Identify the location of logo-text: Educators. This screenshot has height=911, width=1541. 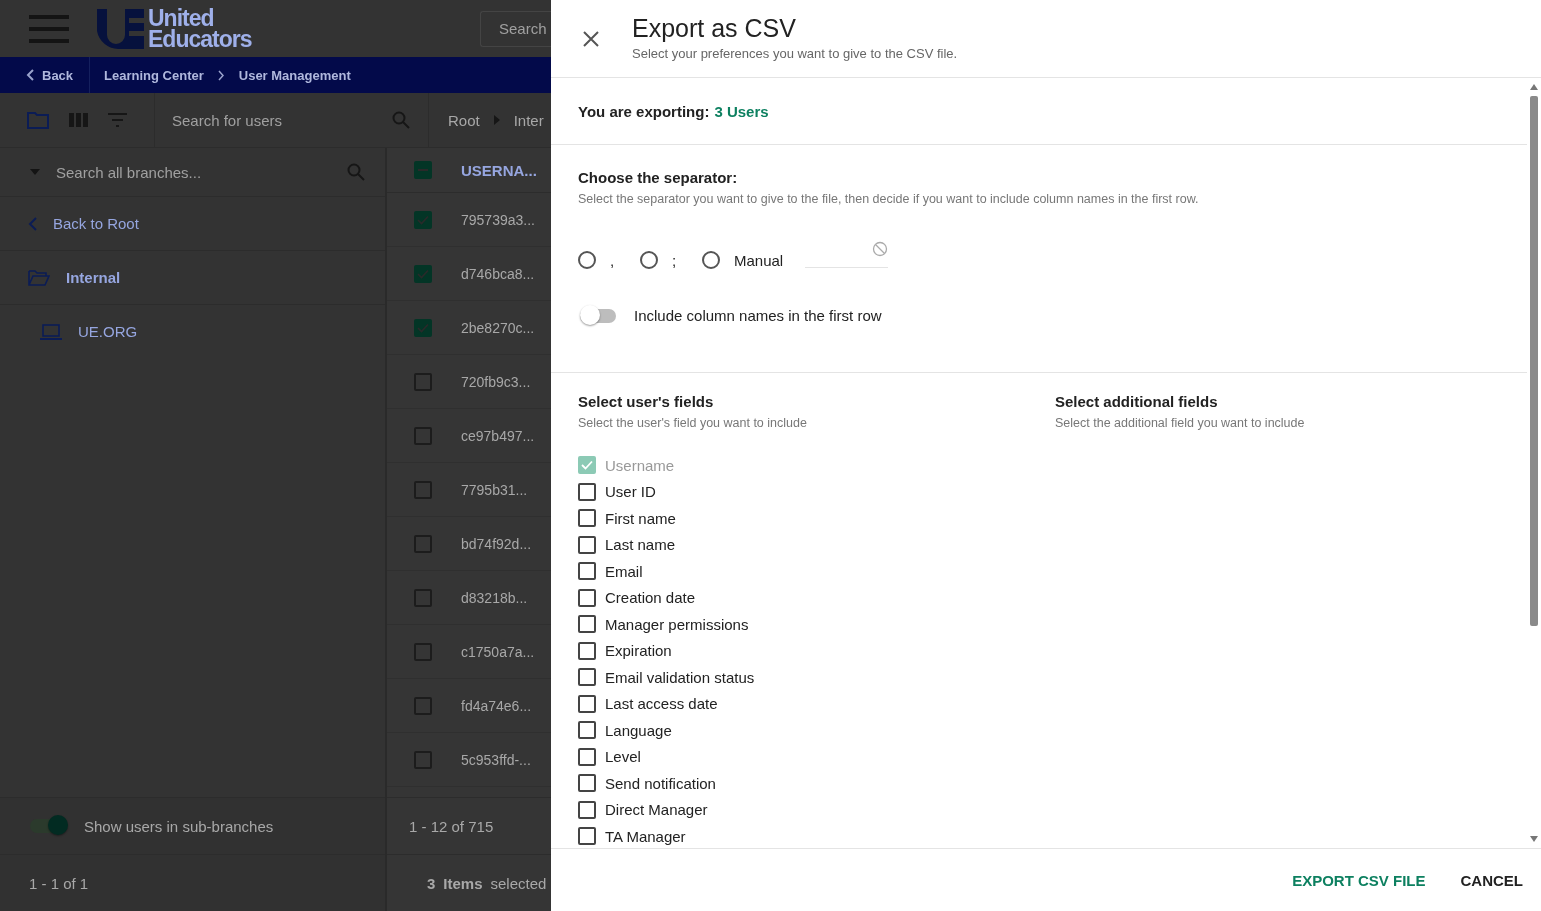
(200, 39).